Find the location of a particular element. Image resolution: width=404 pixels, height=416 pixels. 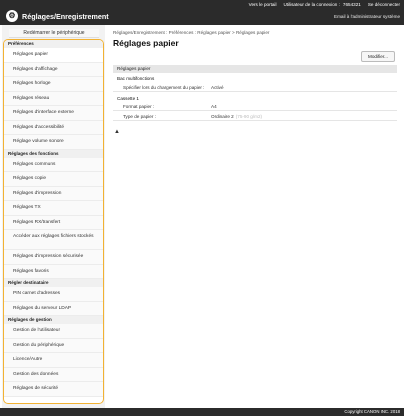

sidebar-section-management: Réglages de gestion is located at coordinates (53, 320).